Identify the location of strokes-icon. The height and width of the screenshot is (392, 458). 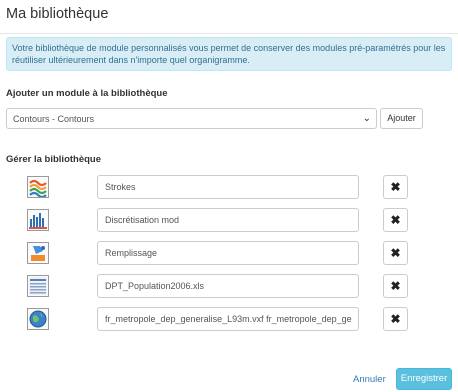
(38, 187).